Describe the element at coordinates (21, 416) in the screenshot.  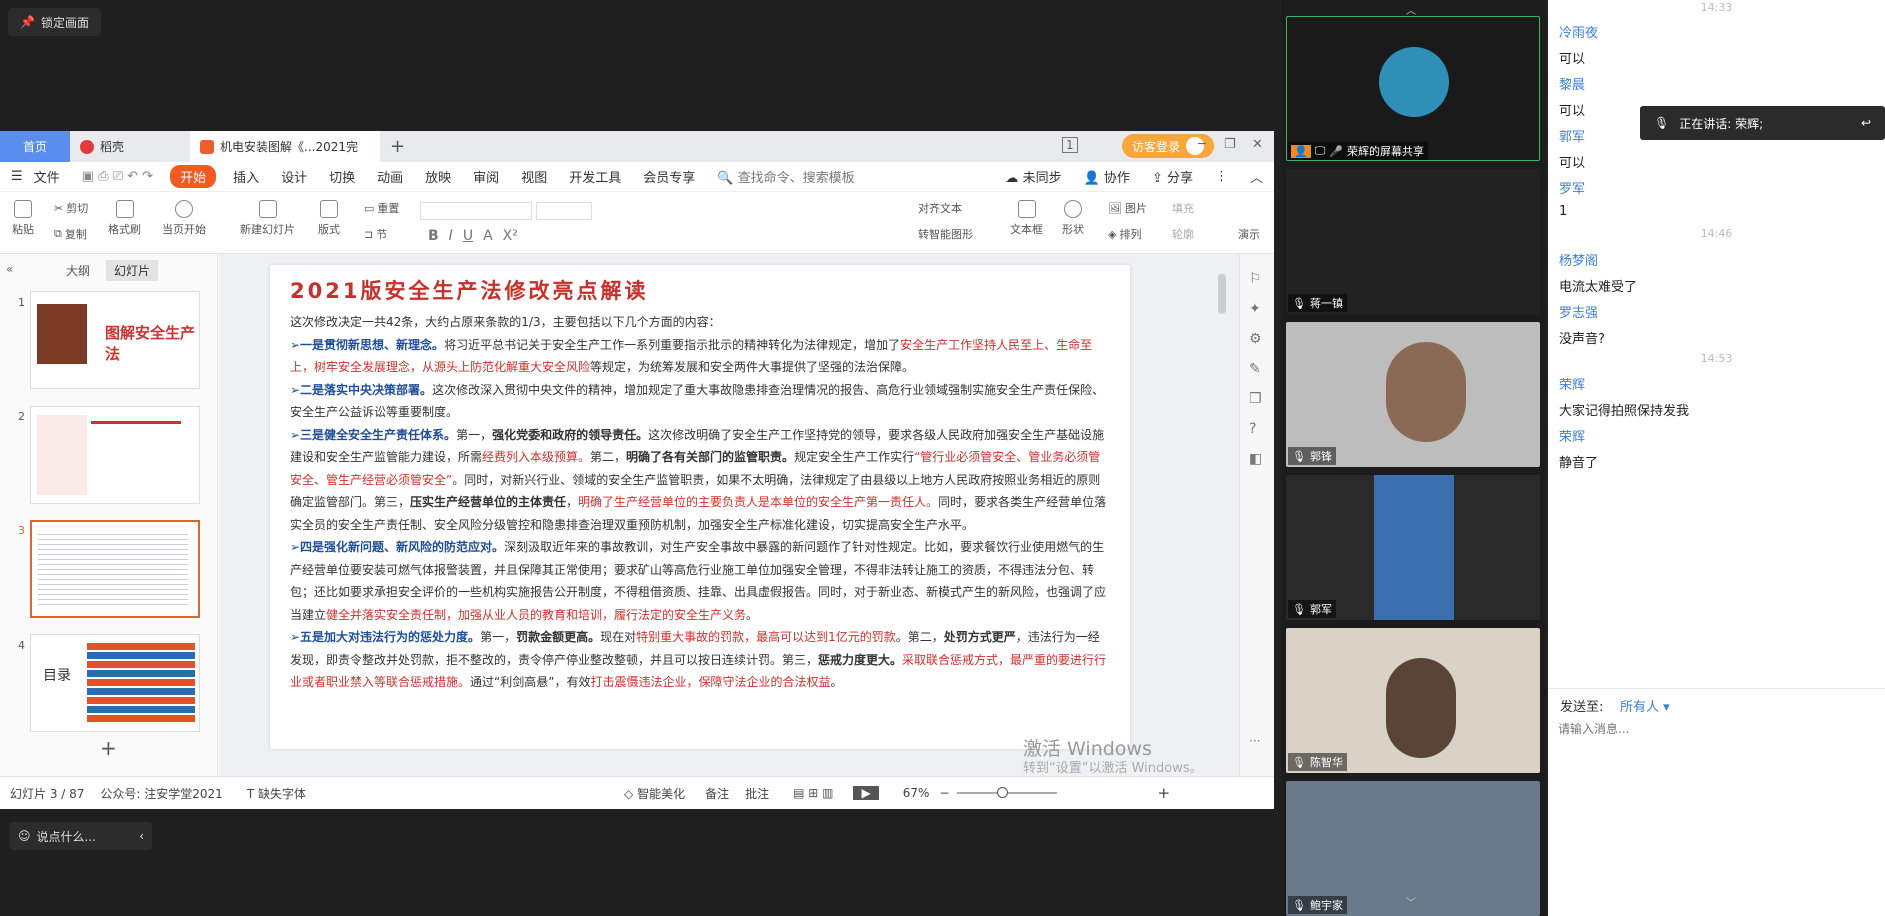
I see `slide-number: 2` at that location.